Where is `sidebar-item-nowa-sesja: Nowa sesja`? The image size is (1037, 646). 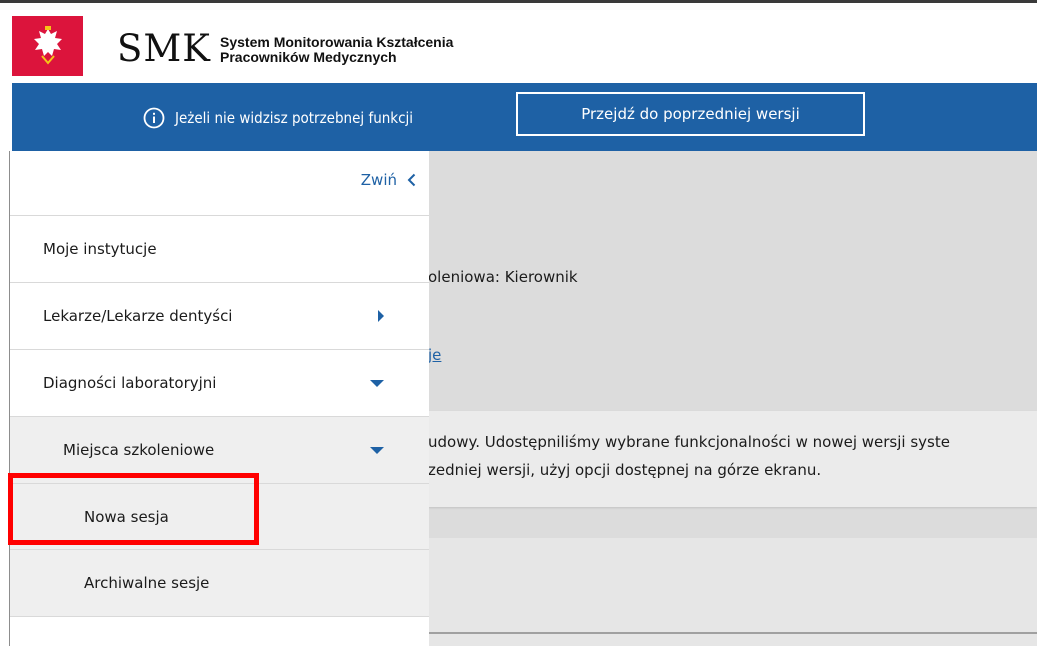 sidebar-item-nowa-sesja: Nowa sesja is located at coordinates (219, 516).